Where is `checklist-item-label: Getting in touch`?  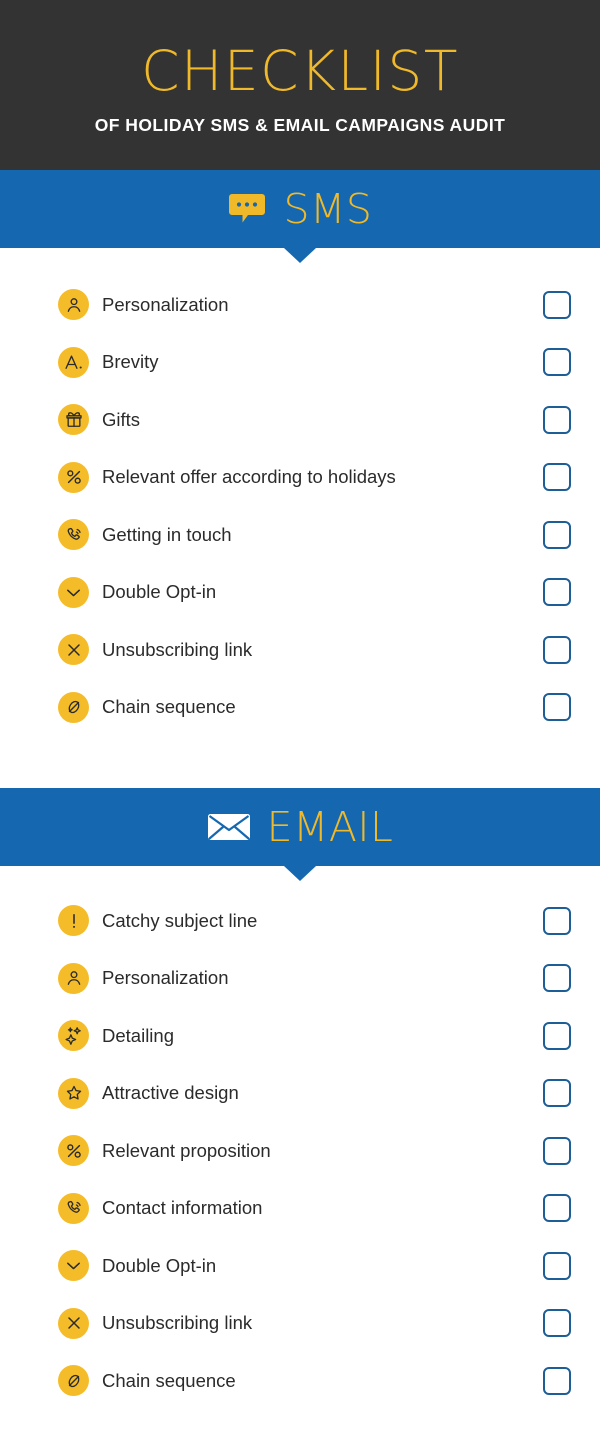 checklist-item-label: Getting in touch is located at coordinates (167, 534).